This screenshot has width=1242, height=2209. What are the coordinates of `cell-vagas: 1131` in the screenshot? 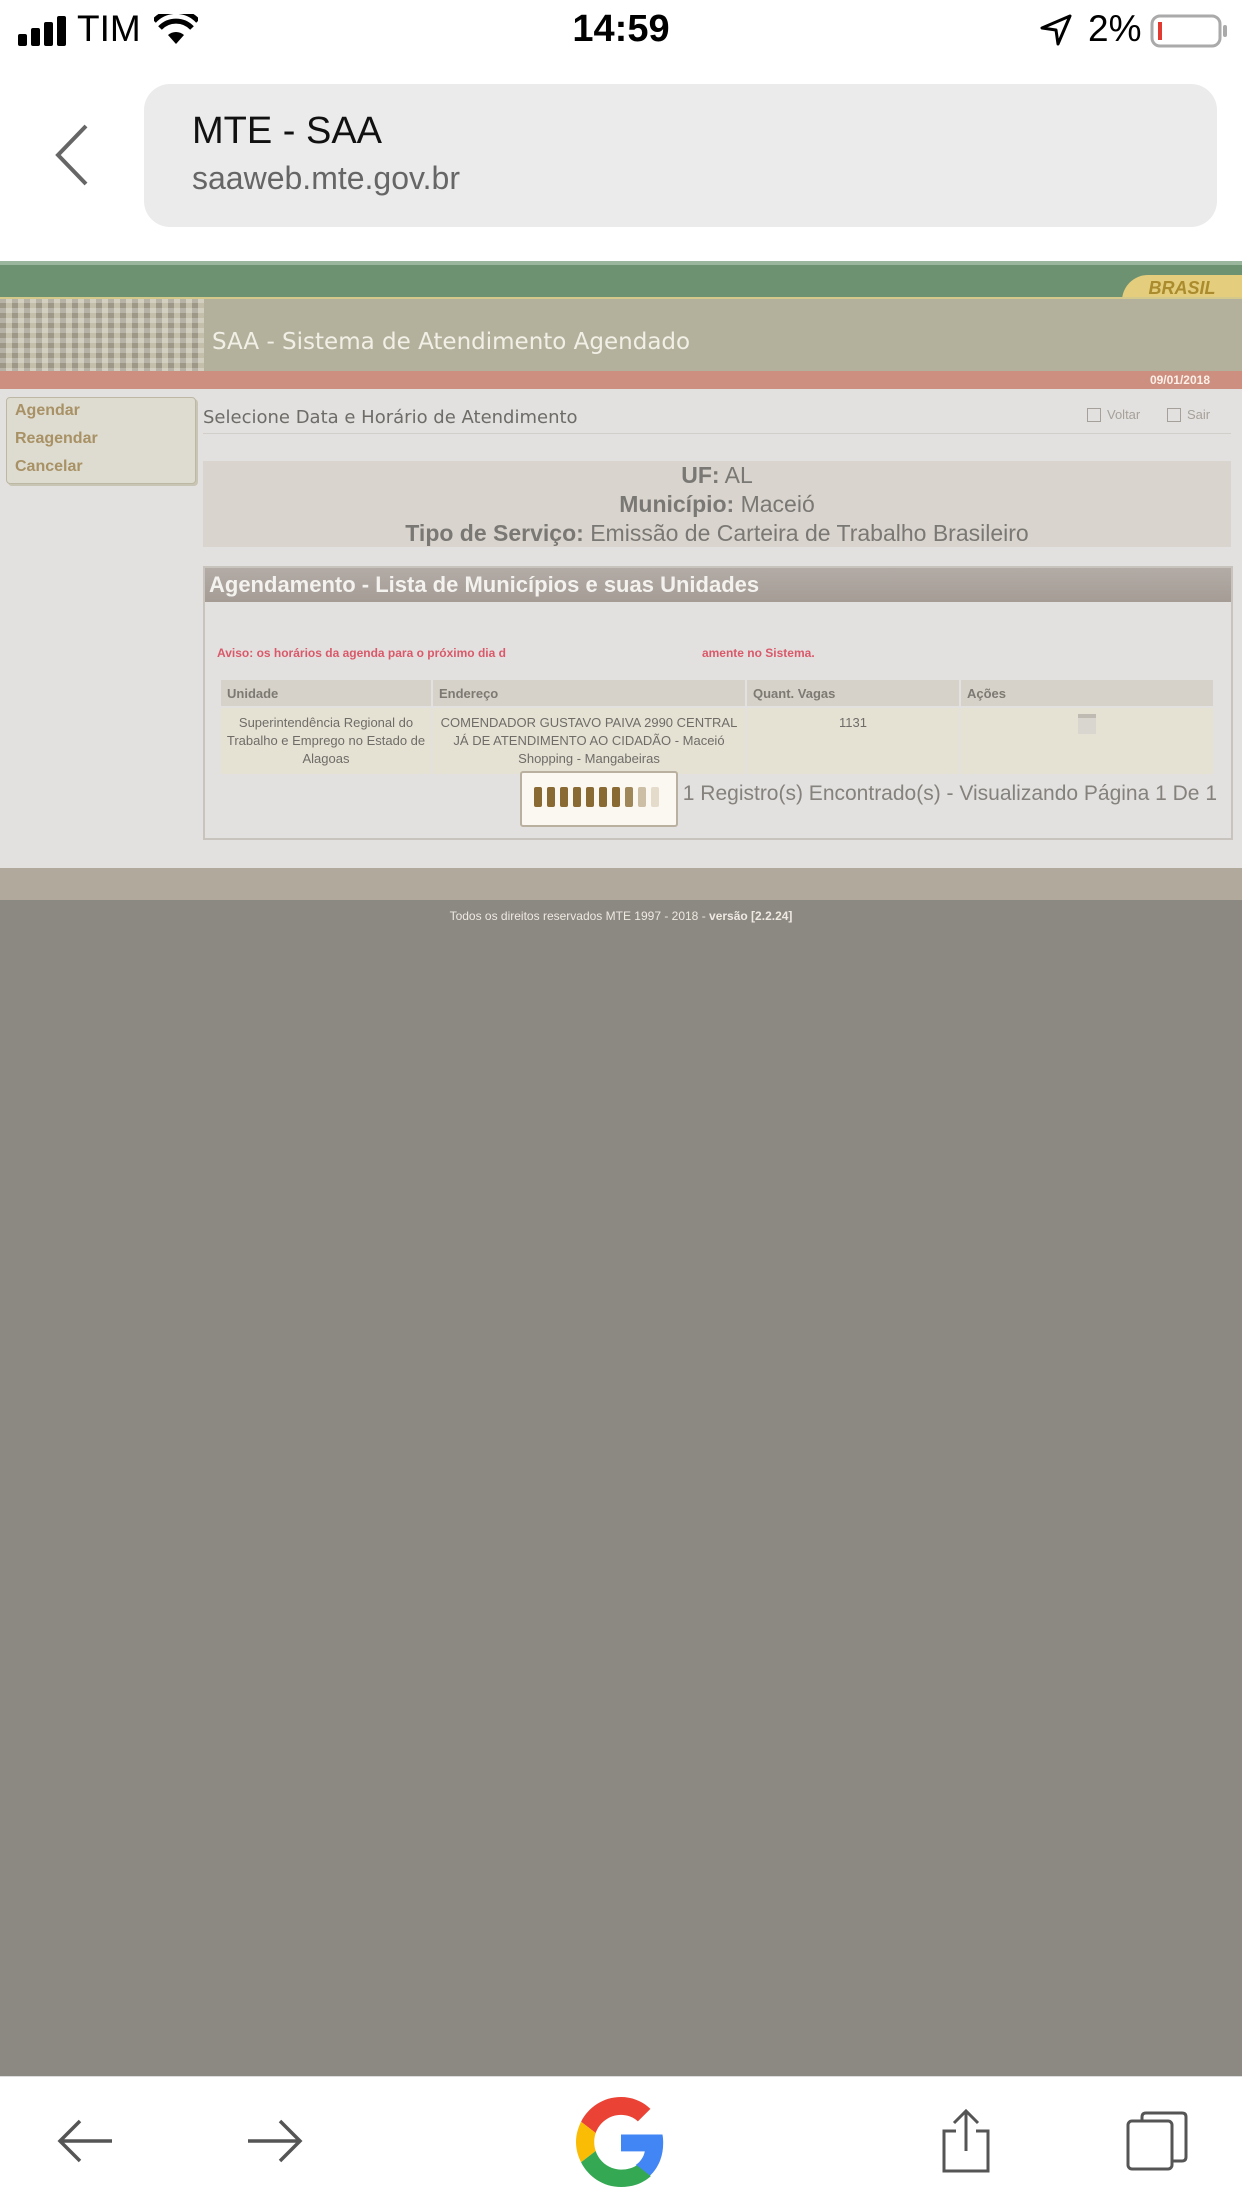 It's located at (853, 741).